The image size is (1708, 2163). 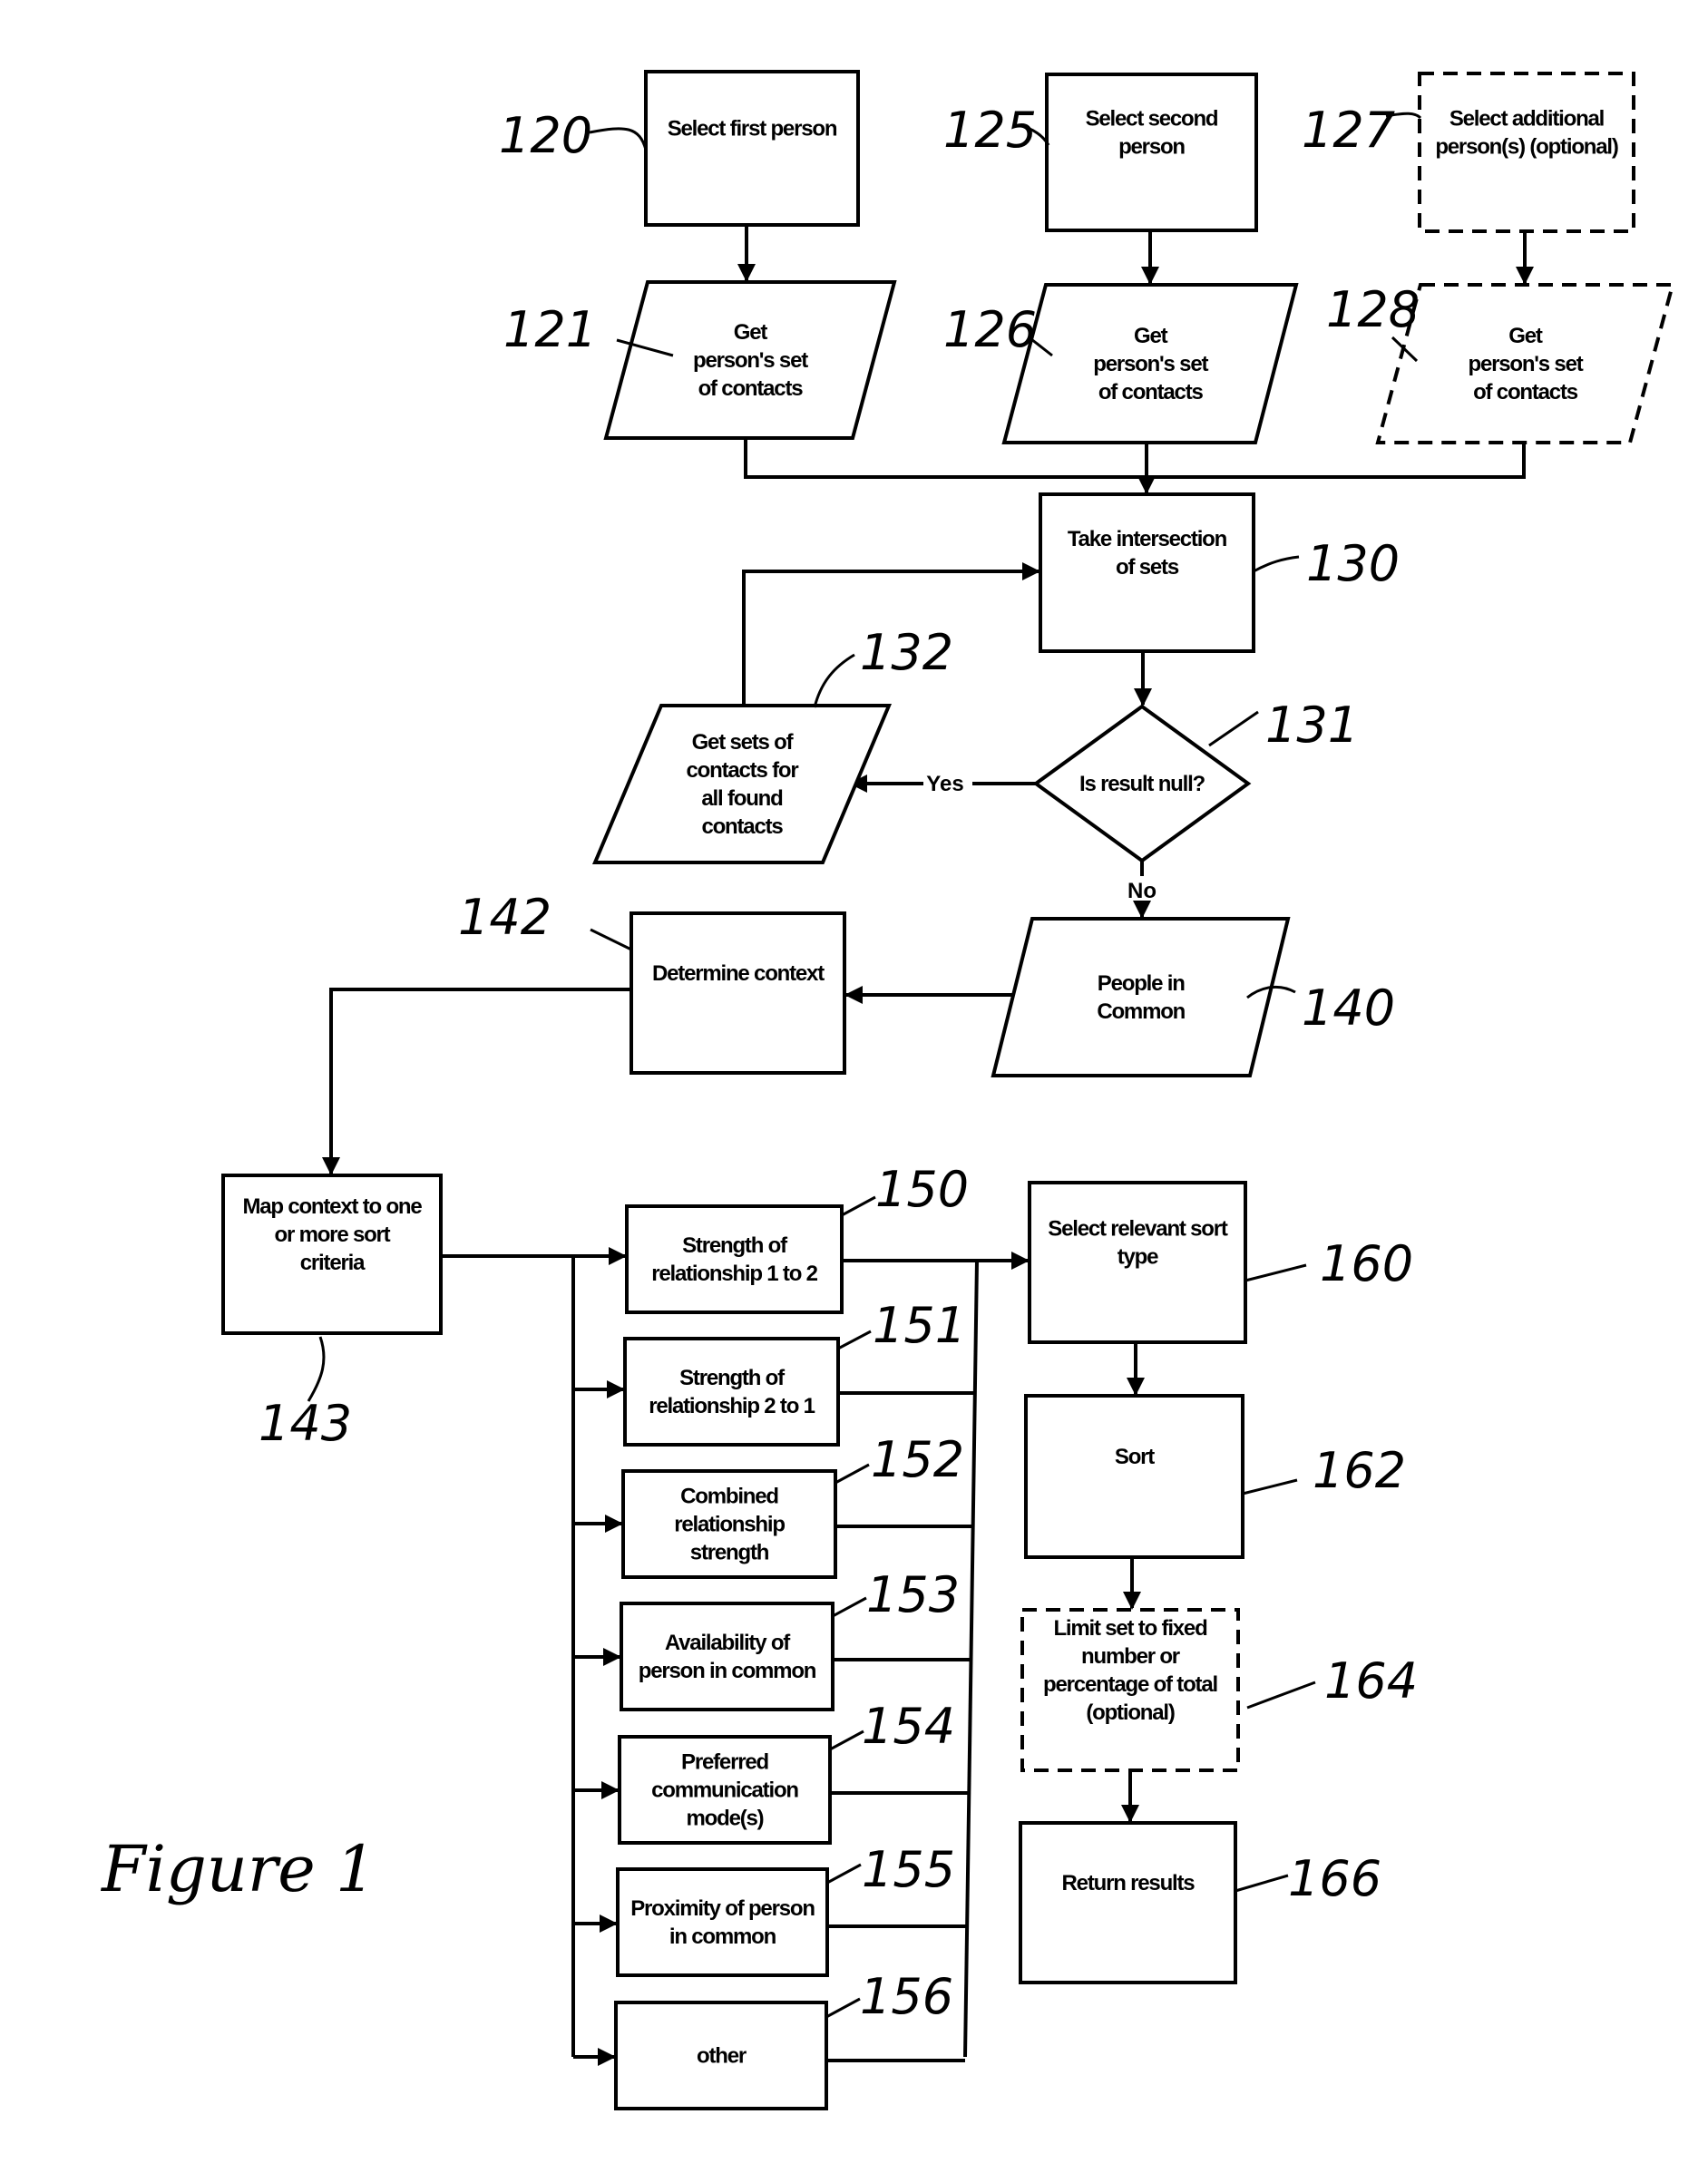 What do you see at coordinates (1135, 1457) in the screenshot?
I see `node-label-162-line-1: Sort` at bounding box center [1135, 1457].